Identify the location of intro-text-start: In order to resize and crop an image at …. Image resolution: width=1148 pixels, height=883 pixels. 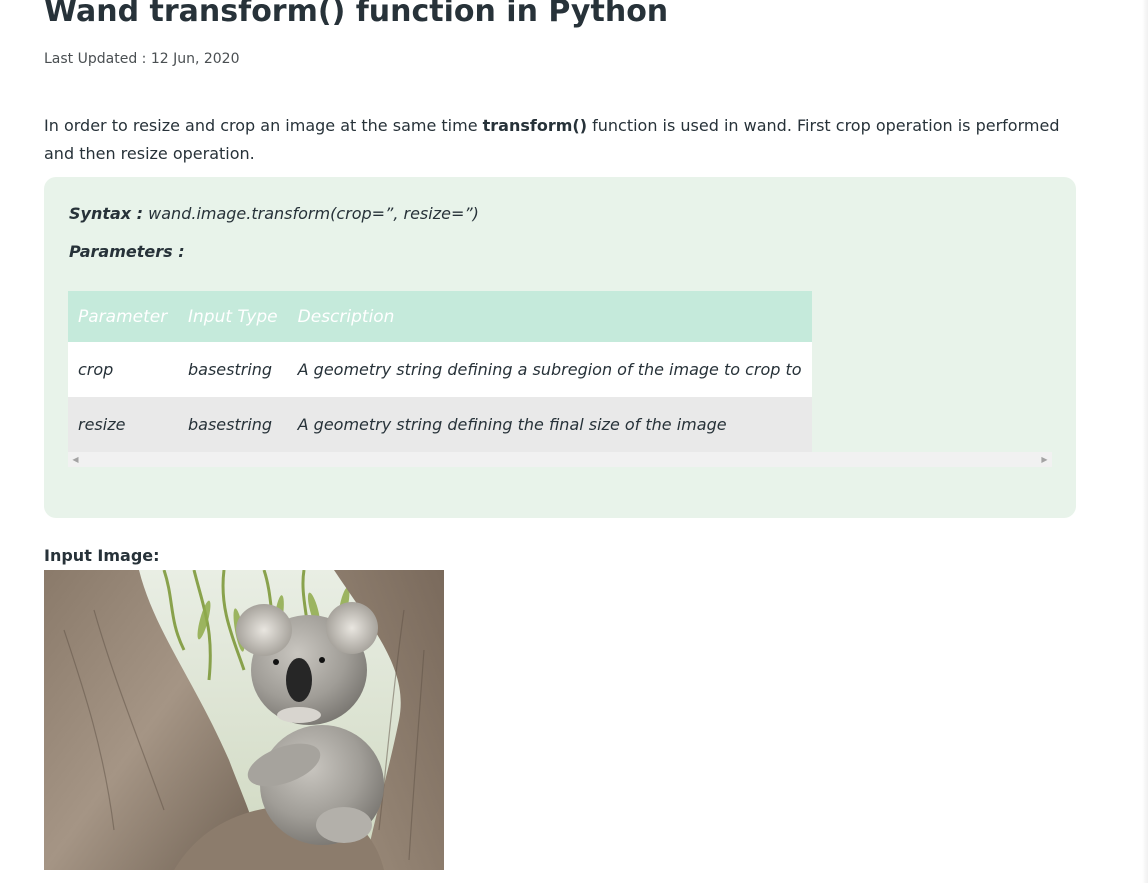
(263, 125).